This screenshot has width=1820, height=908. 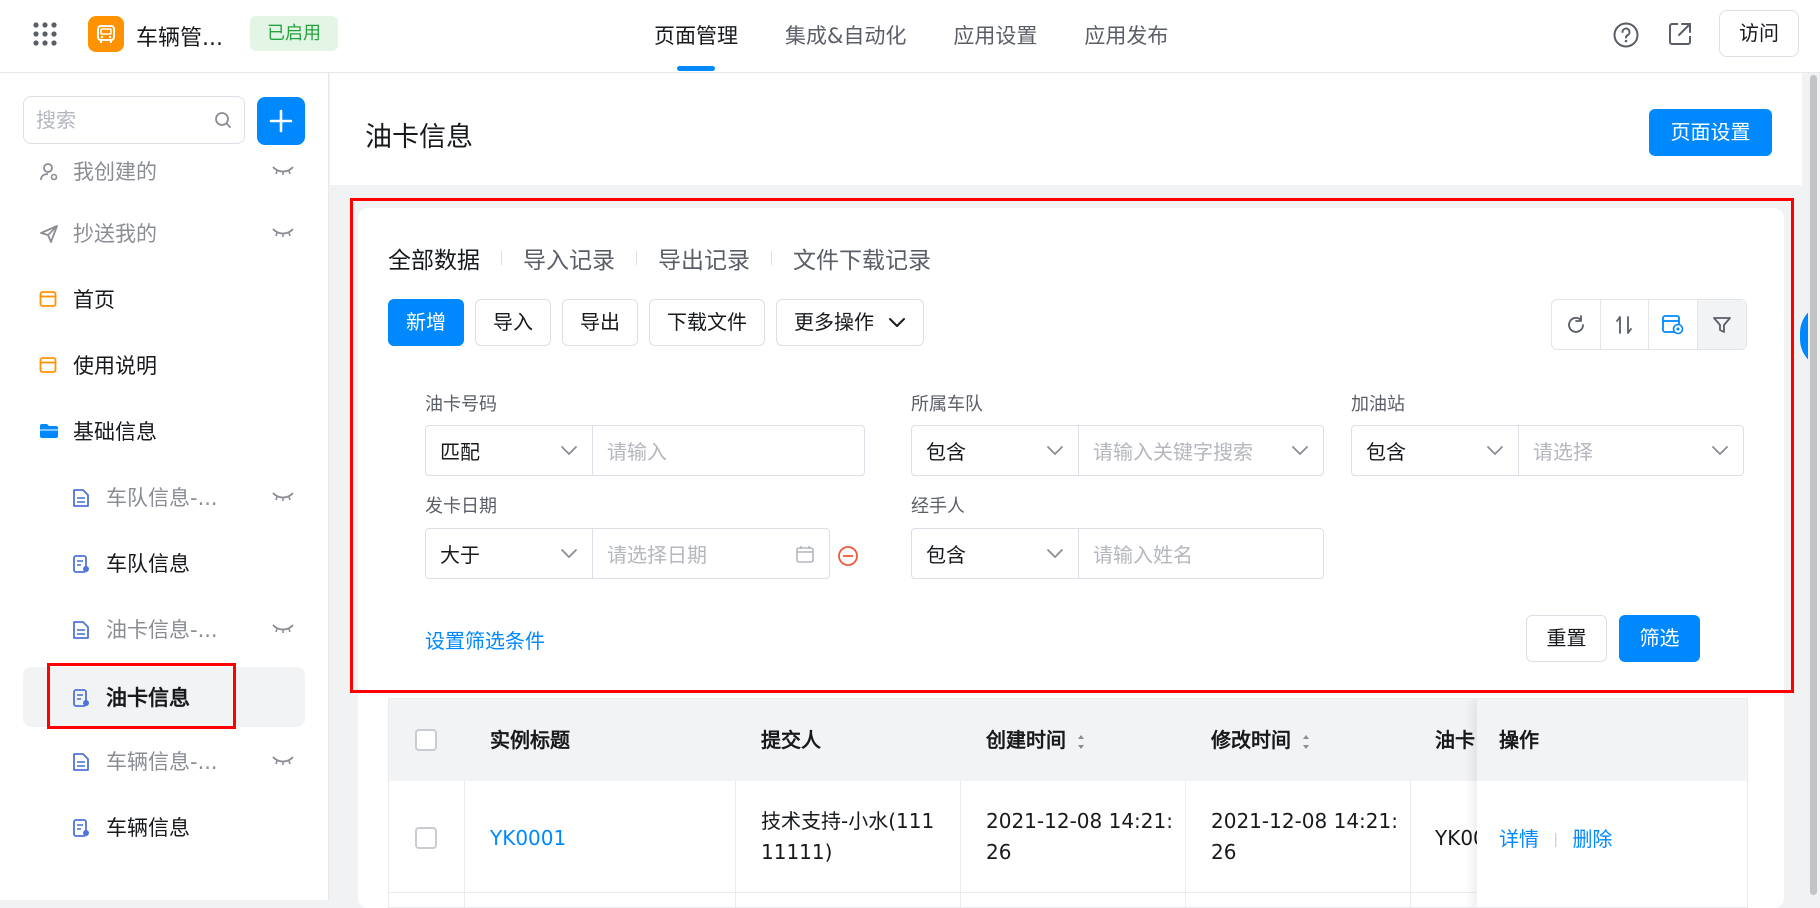 I want to click on page-scrollbar, so click(x=1814, y=486).